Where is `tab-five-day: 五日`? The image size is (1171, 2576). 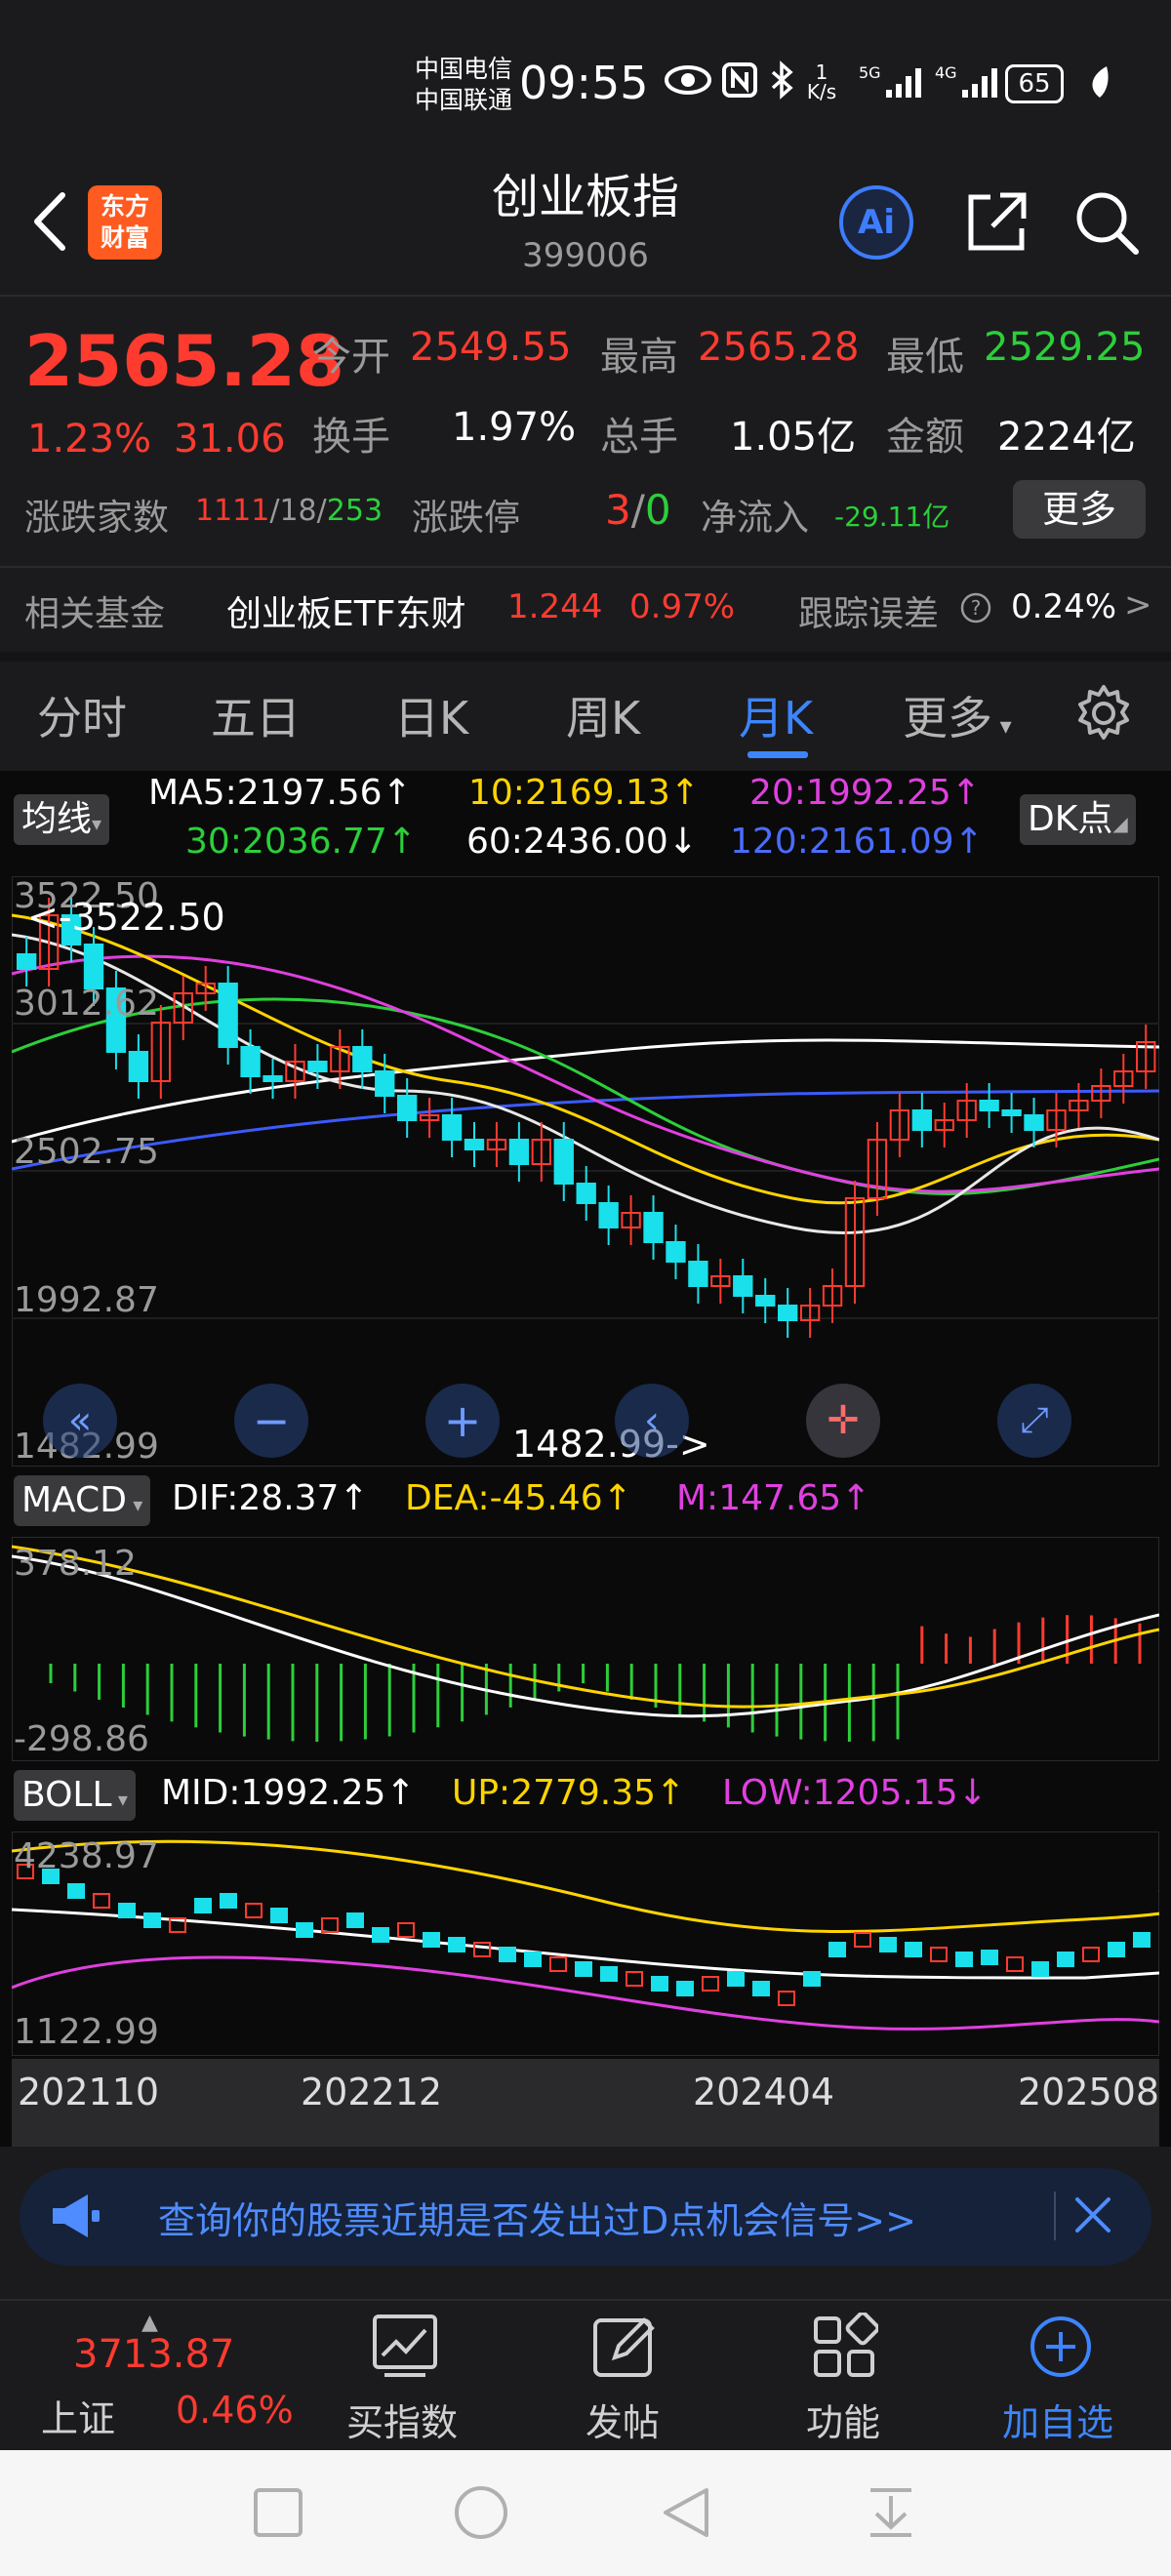
tab-five-day: 五日 is located at coordinates (256, 715).